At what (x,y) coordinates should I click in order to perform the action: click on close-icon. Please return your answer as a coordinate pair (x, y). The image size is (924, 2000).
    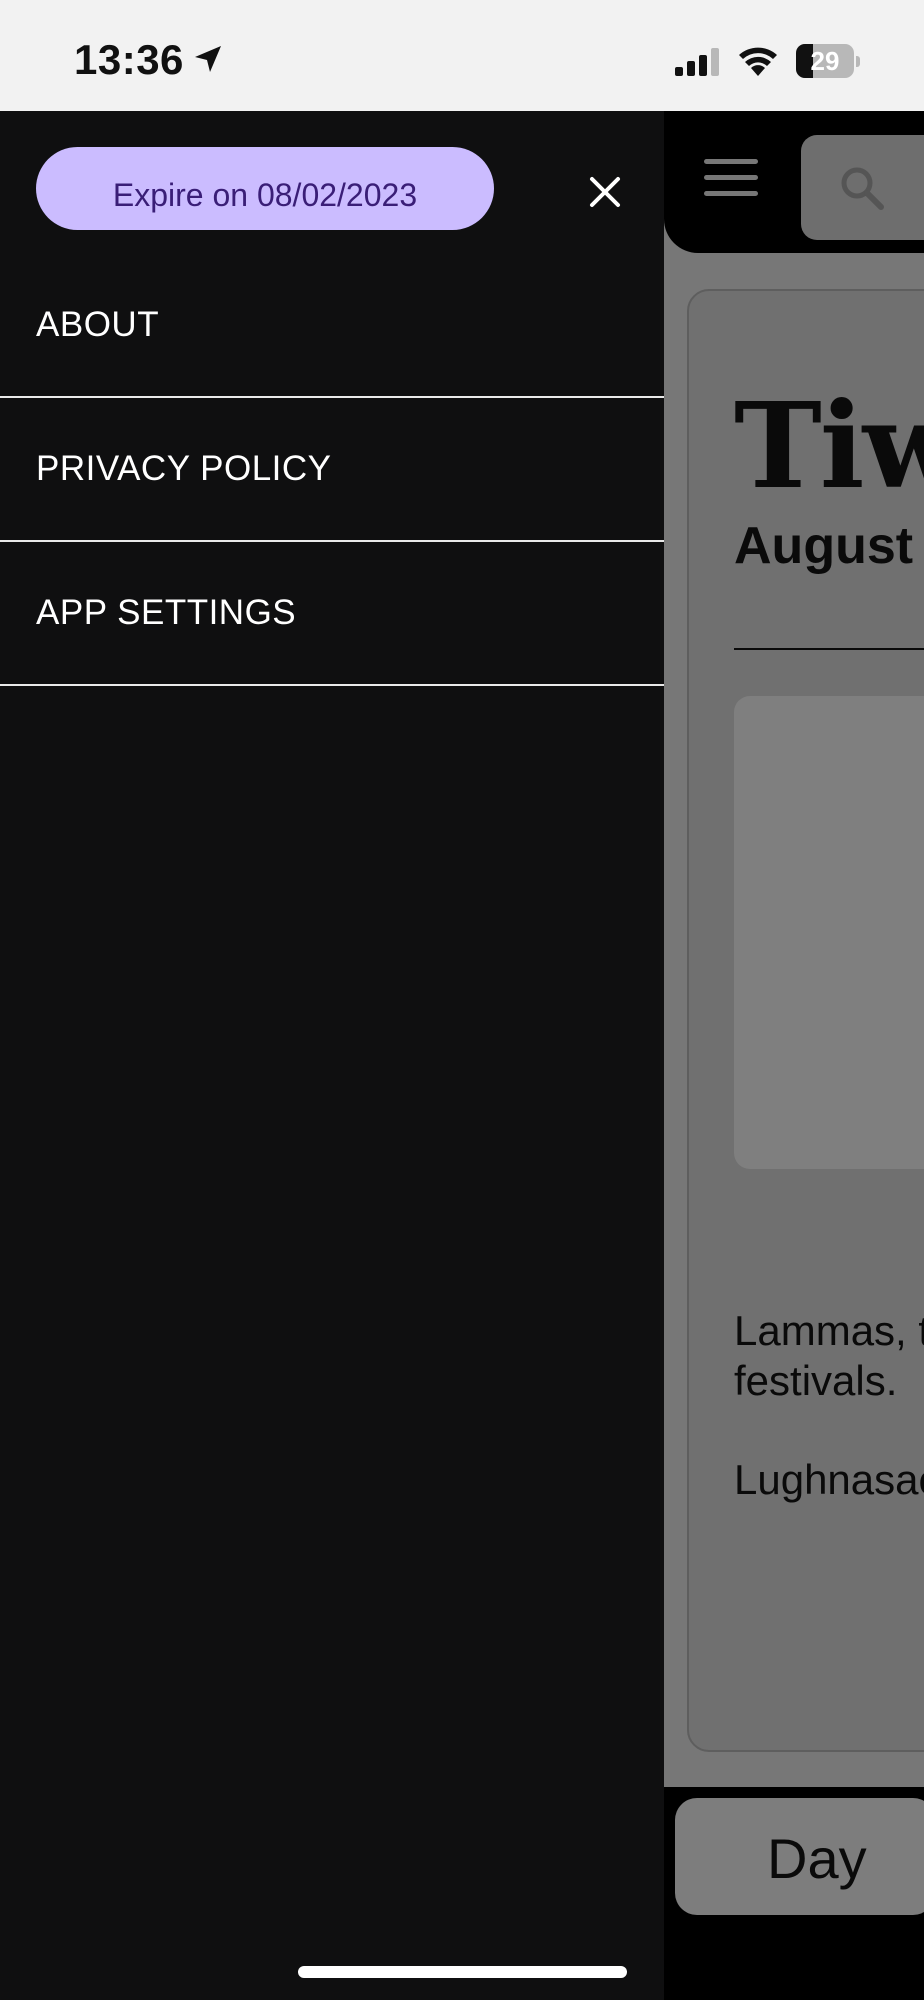
    Looking at the image, I should click on (605, 192).